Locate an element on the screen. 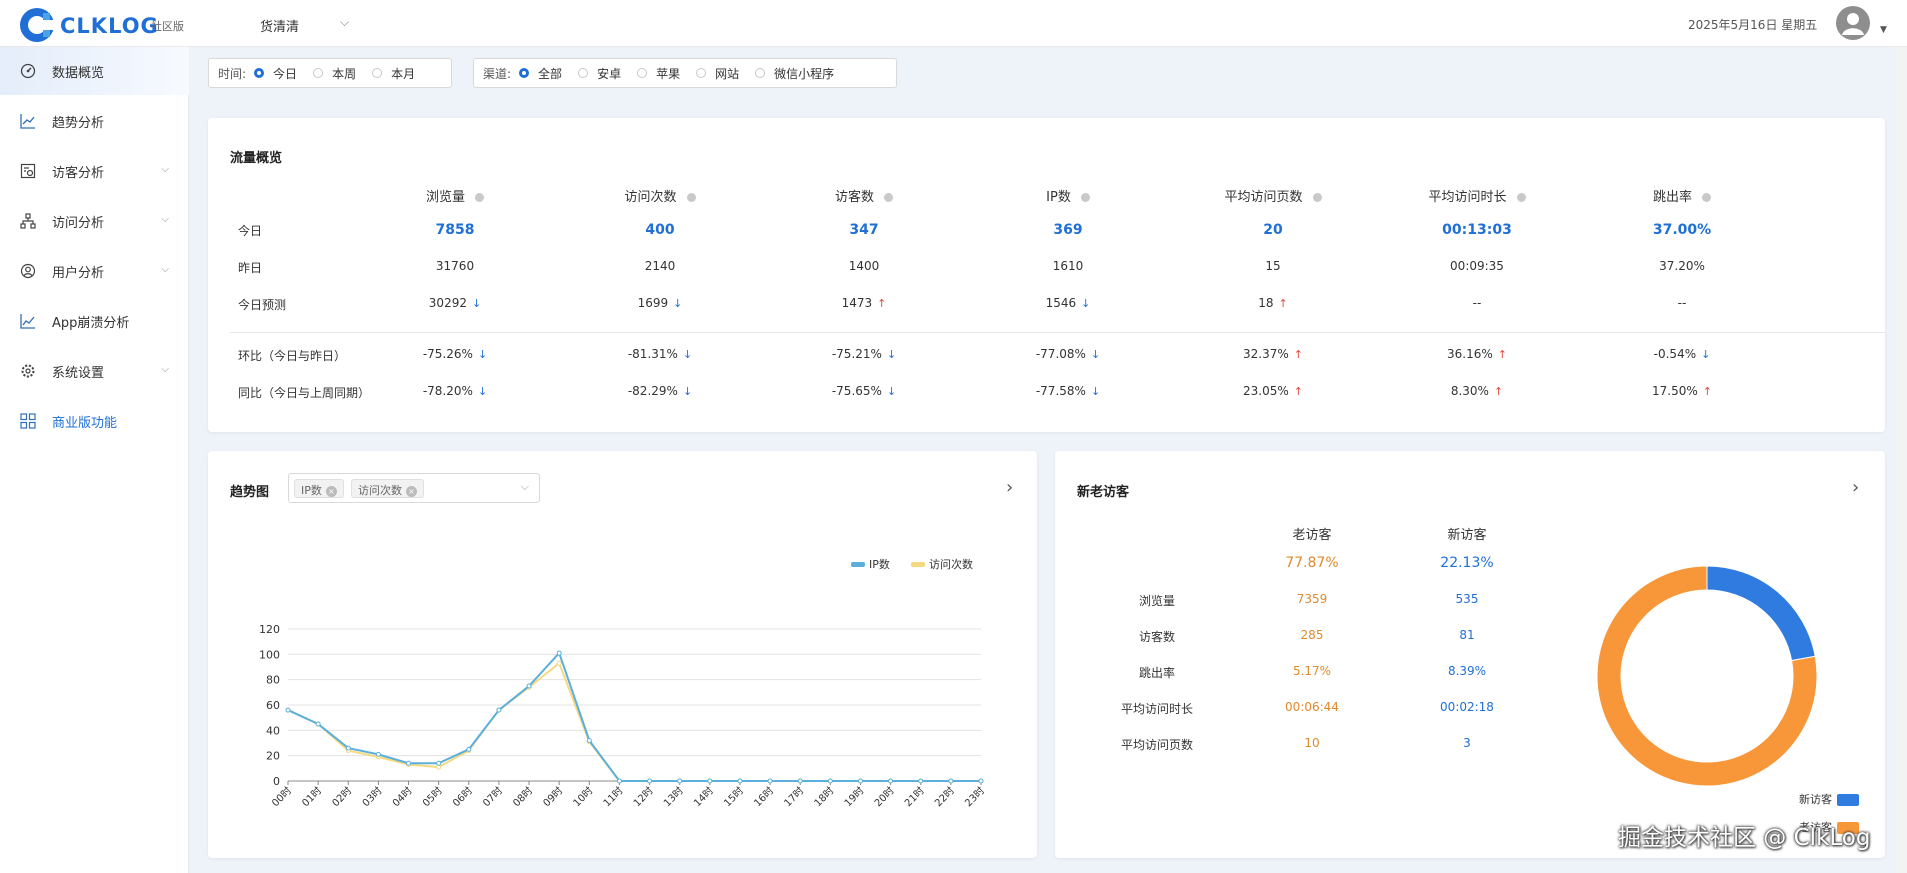  radio-android: 安卓 is located at coordinates (599, 73).